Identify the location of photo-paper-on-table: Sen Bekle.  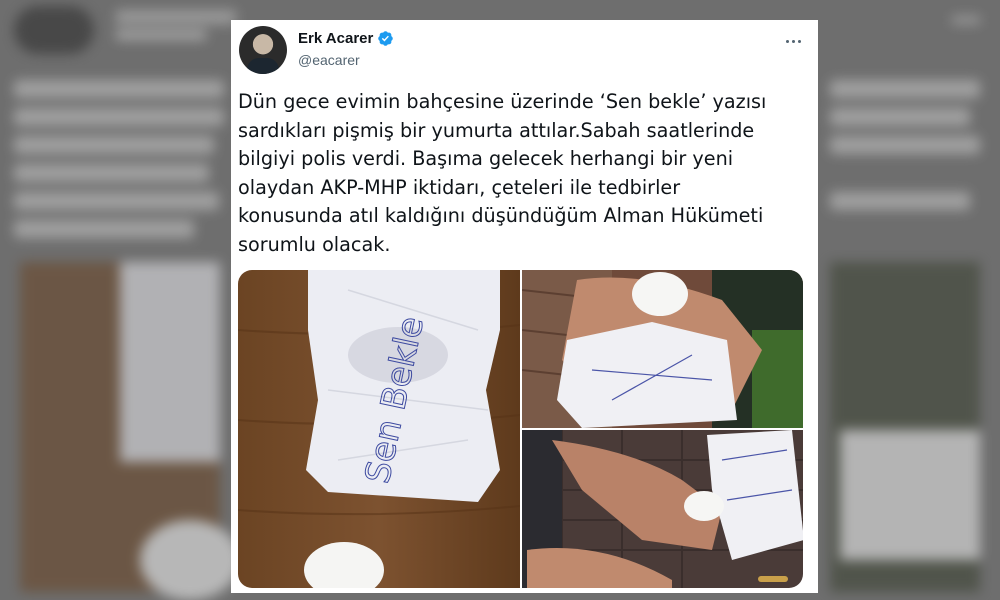
(379, 429).